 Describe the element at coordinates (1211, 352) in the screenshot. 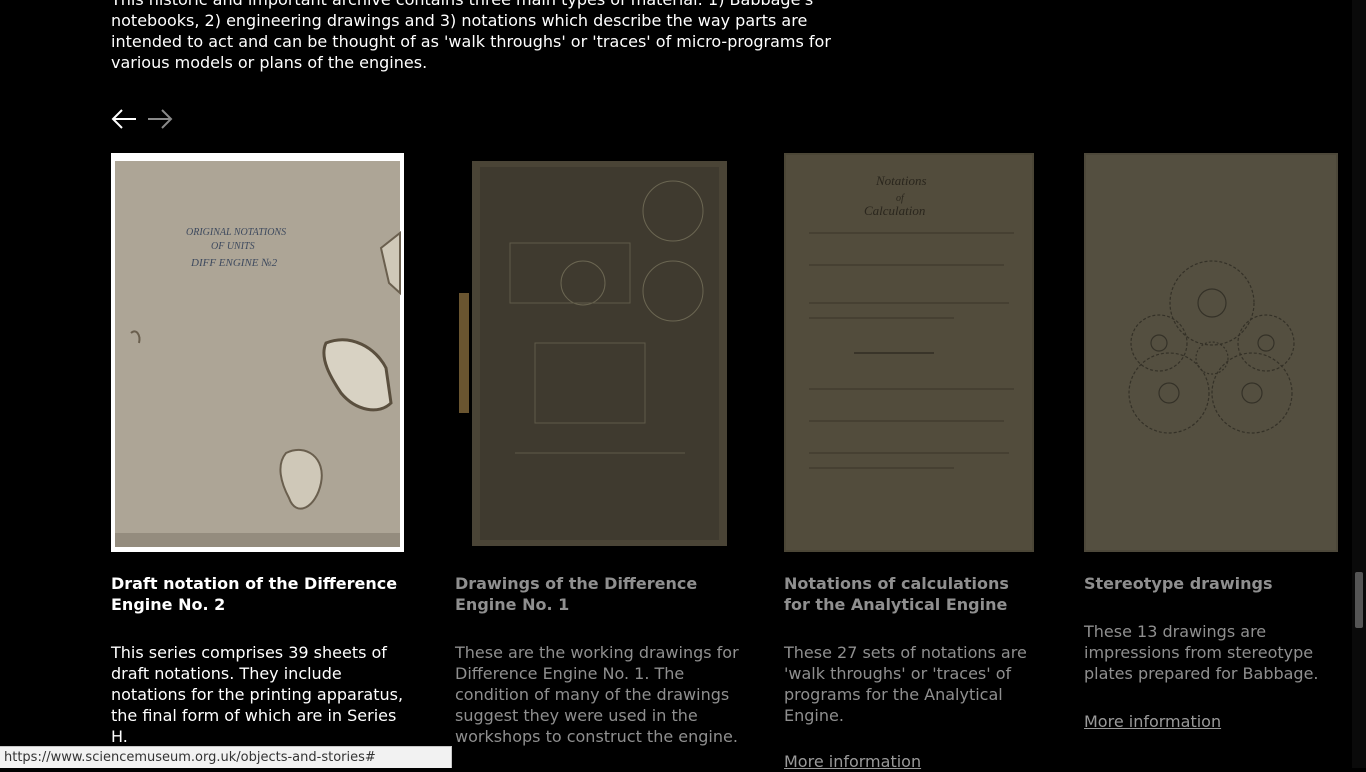

I see `card-image-stereotype` at that location.